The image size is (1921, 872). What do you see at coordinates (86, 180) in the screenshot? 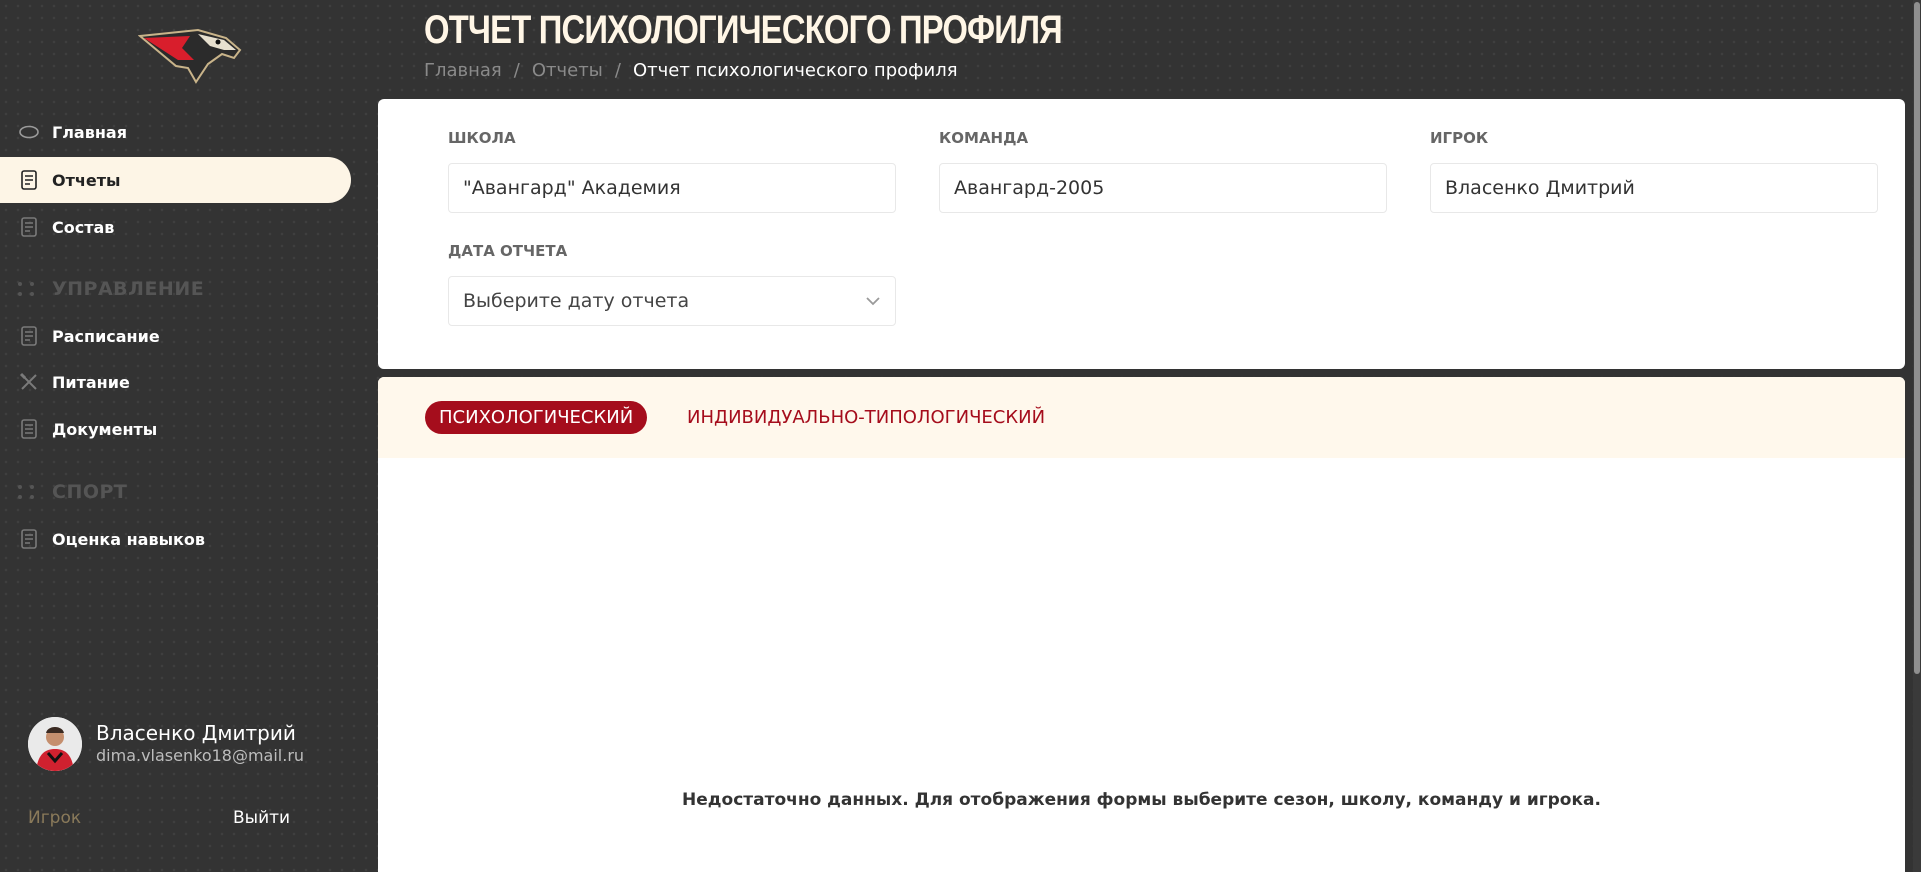
I see `sidebar-item-label: Отчеты` at bounding box center [86, 180].